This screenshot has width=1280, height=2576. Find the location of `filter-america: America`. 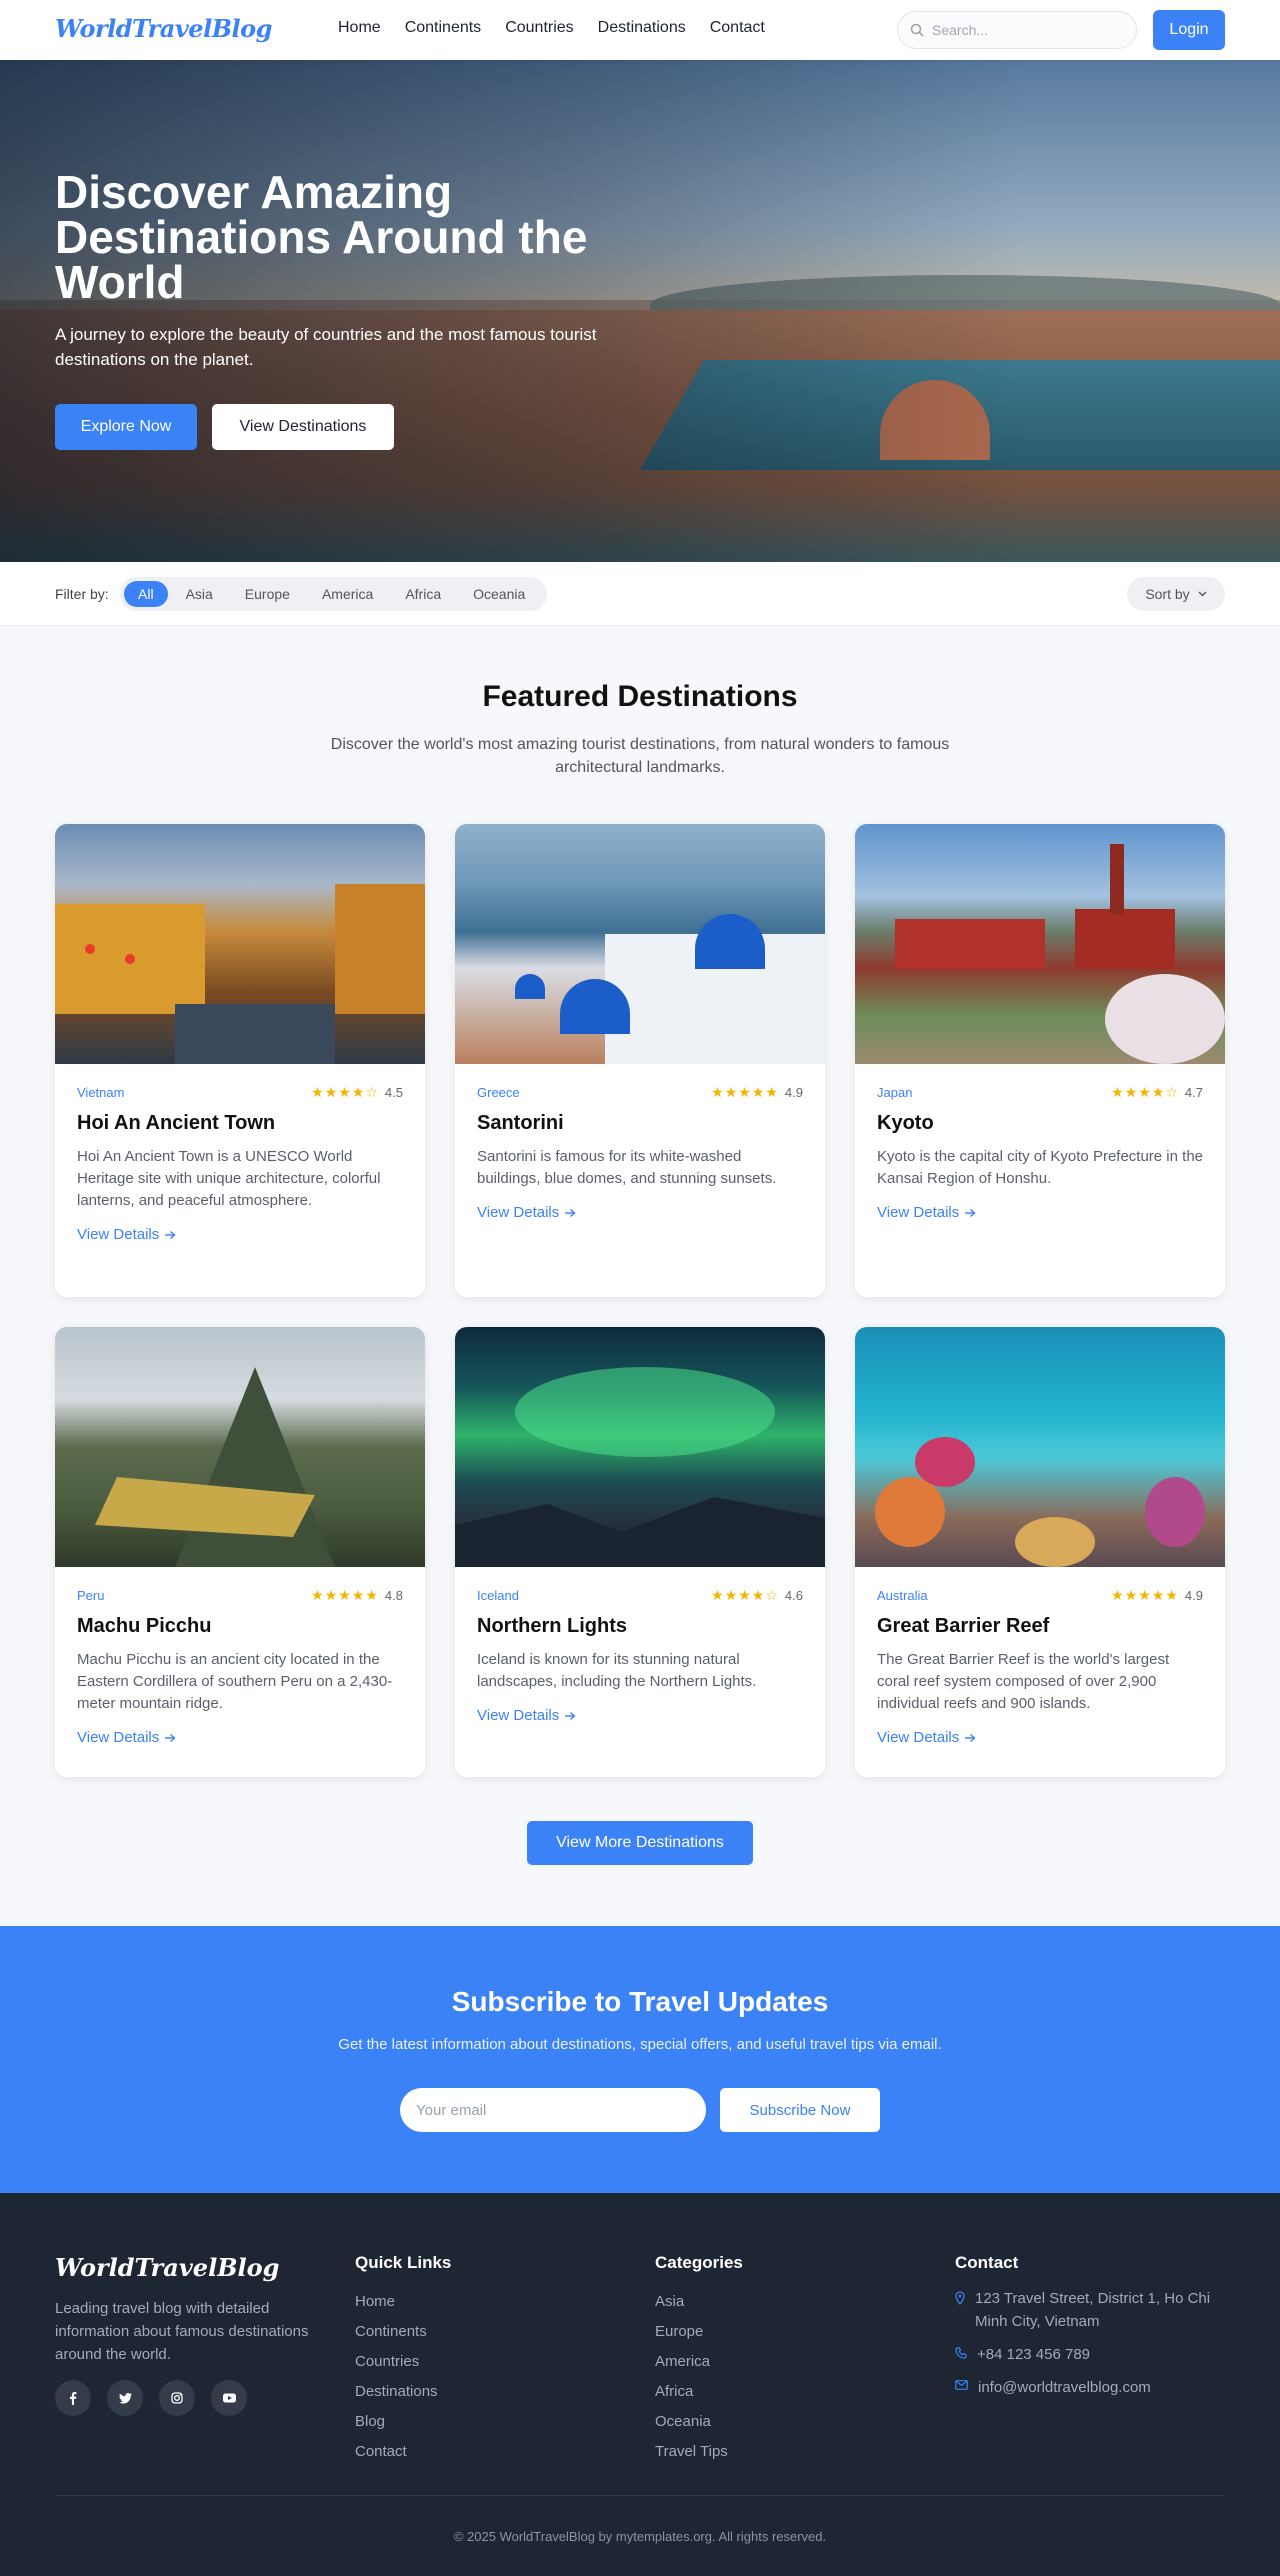

filter-america: America is located at coordinates (347, 594).